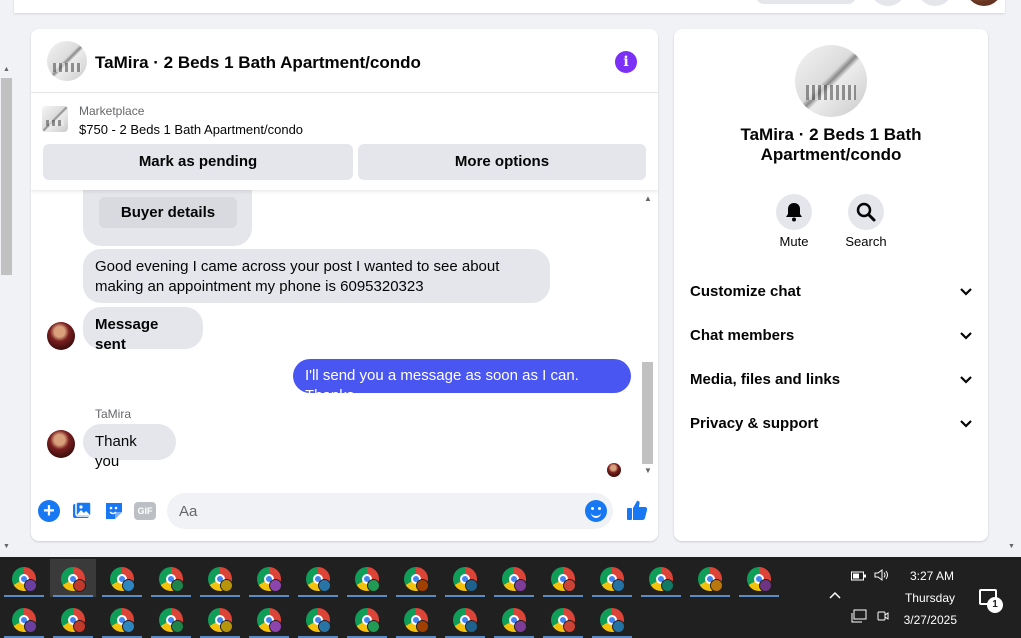 The width and height of the screenshot is (1021, 638). I want to click on buyer-details-card: Buyer details, so click(167, 218).